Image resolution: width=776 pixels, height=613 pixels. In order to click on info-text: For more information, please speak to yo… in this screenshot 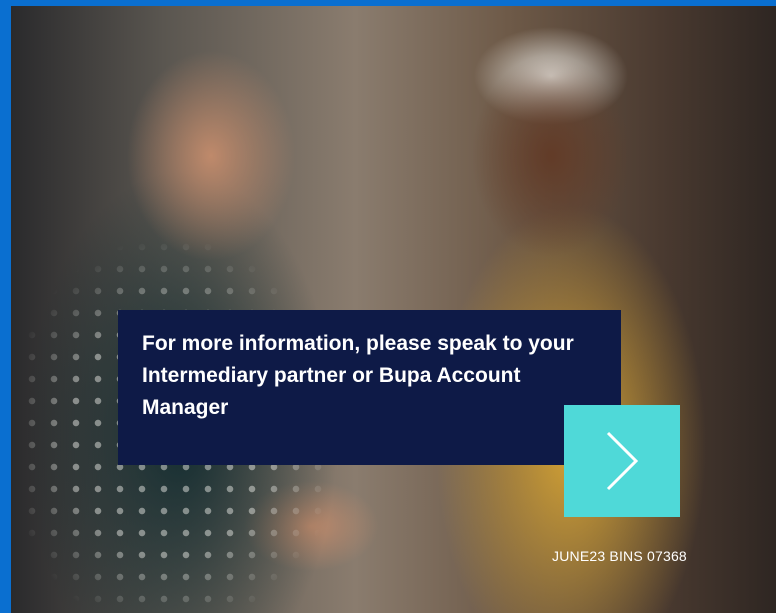, I will do `click(358, 375)`.